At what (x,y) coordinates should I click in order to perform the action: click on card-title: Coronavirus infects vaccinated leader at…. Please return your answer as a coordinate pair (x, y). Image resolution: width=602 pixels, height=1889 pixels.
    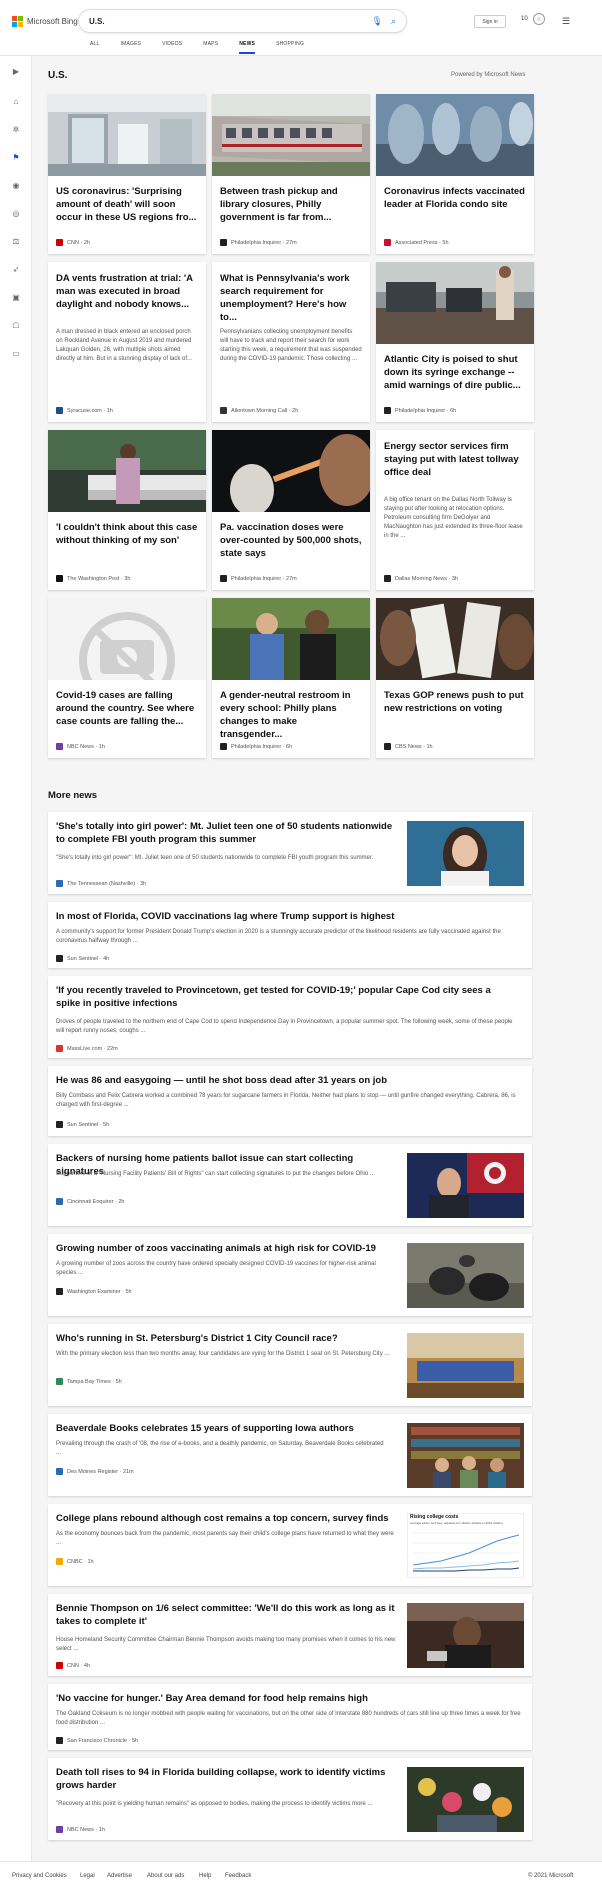
    Looking at the image, I should click on (455, 198).